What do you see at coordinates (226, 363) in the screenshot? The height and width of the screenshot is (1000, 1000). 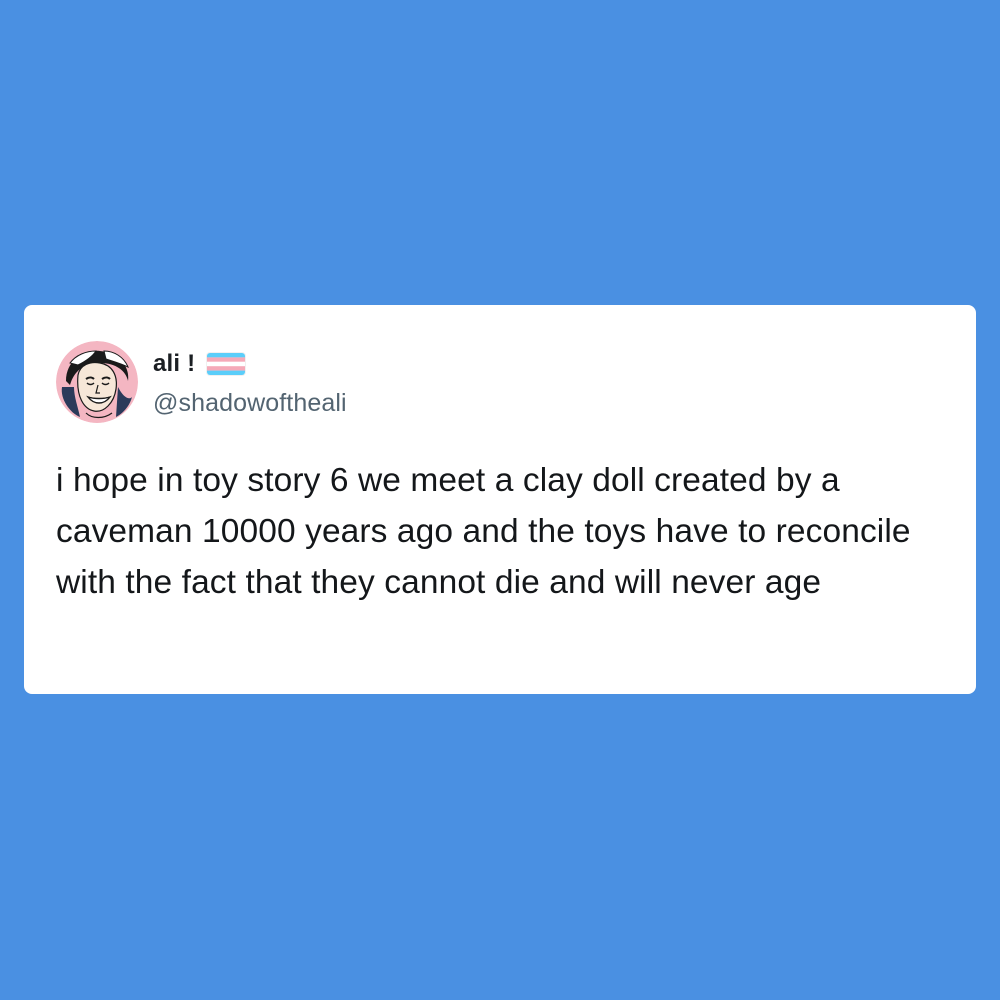 I see `trans-pride-flag-icon` at bounding box center [226, 363].